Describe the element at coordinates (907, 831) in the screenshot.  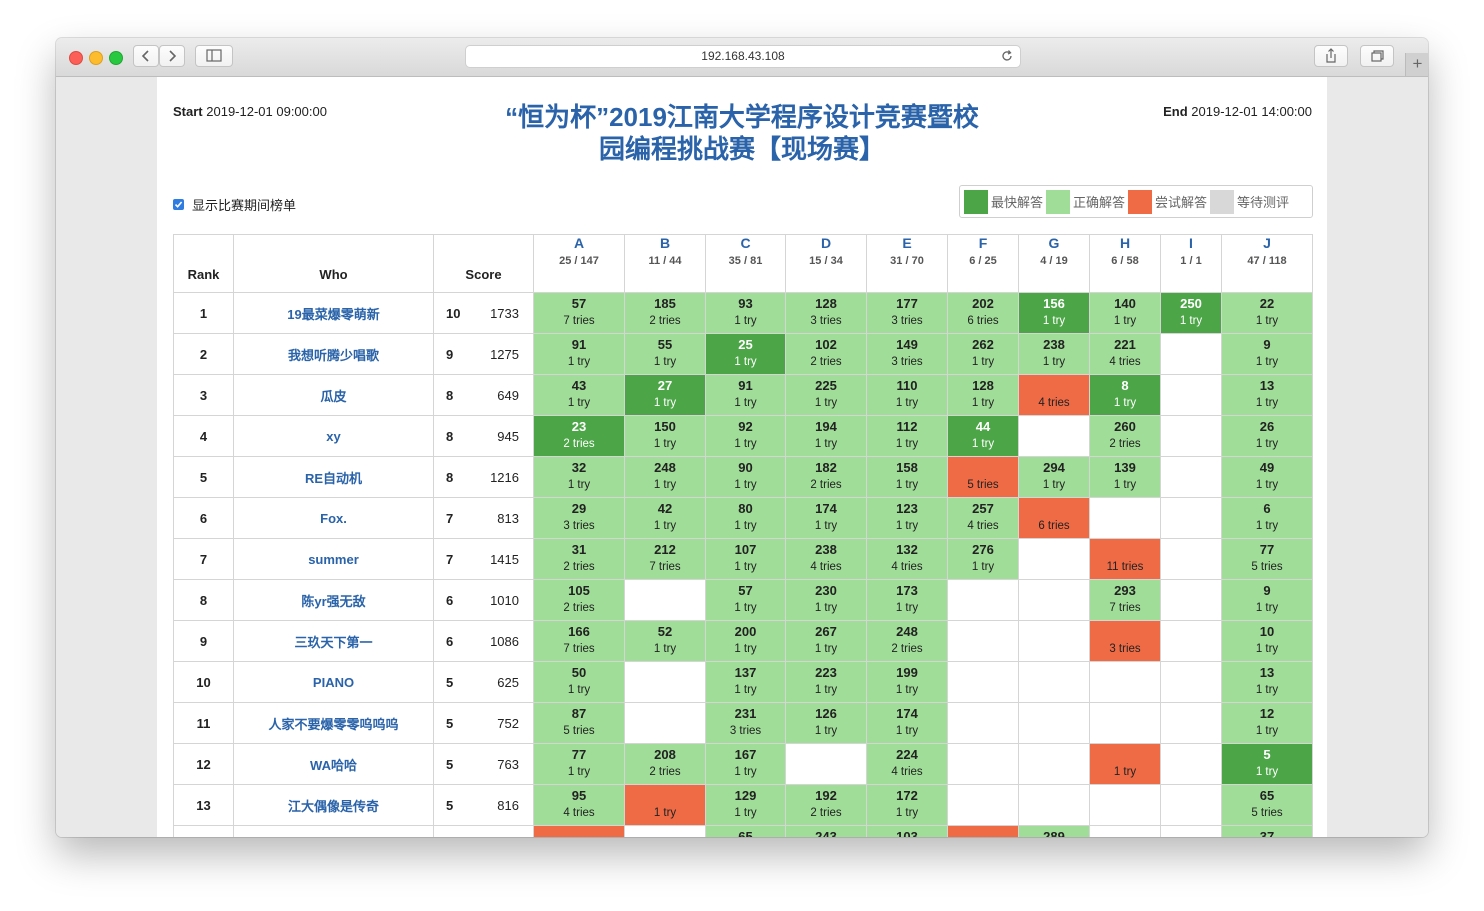
I see `problem-cell: 103` at that location.